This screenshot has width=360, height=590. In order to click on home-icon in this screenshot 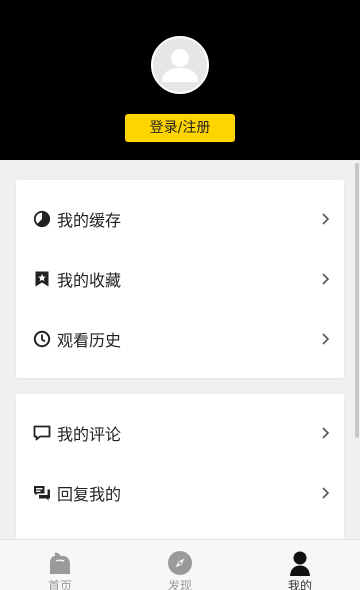, I will do `click(60, 563)`.